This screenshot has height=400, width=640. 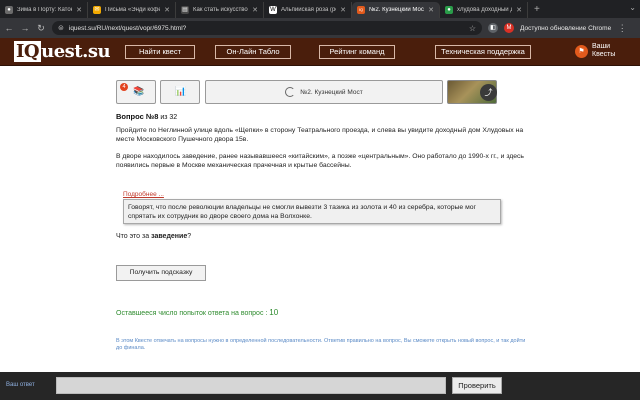 What do you see at coordinates (61, 28) in the screenshot?
I see `site-info-icon: ⊜` at bounding box center [61, 28].